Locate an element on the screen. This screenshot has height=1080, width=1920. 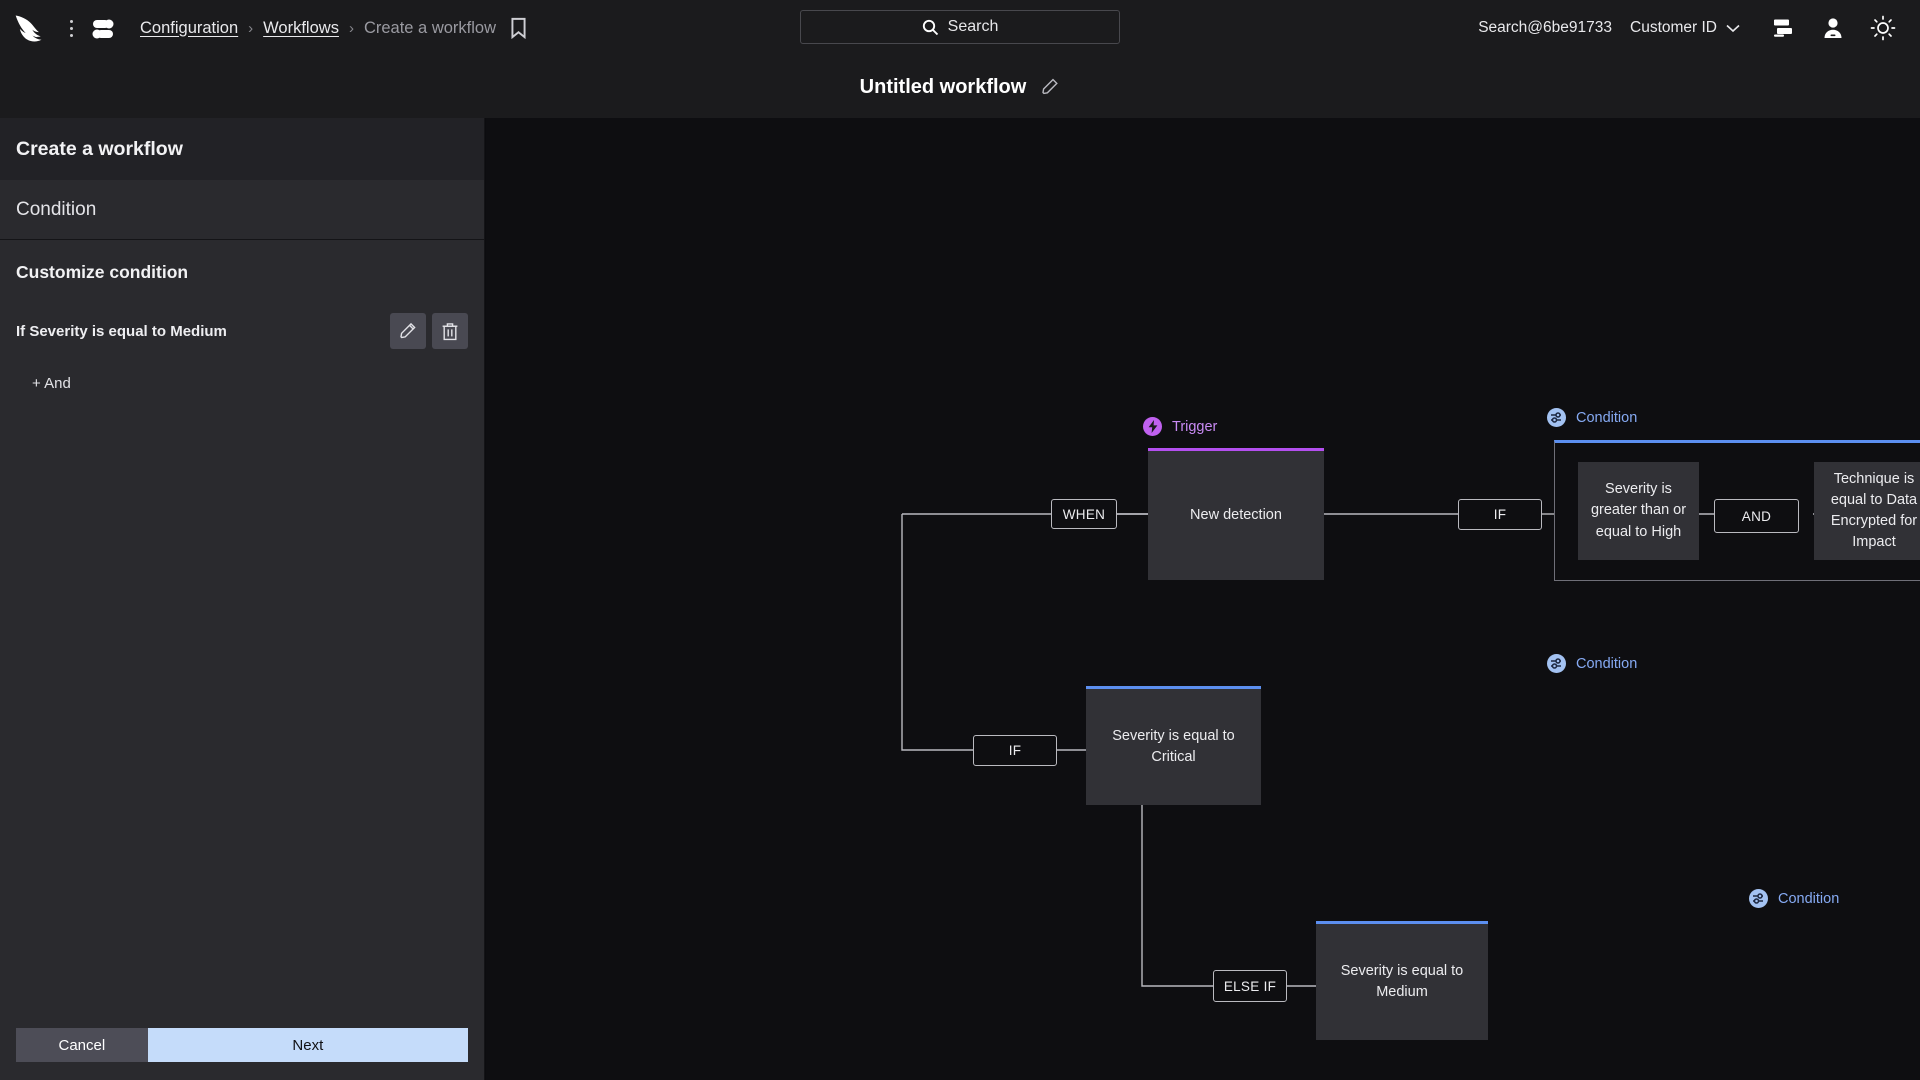
customer-id-label: Customer ID is located at coordinates (1673, 27).